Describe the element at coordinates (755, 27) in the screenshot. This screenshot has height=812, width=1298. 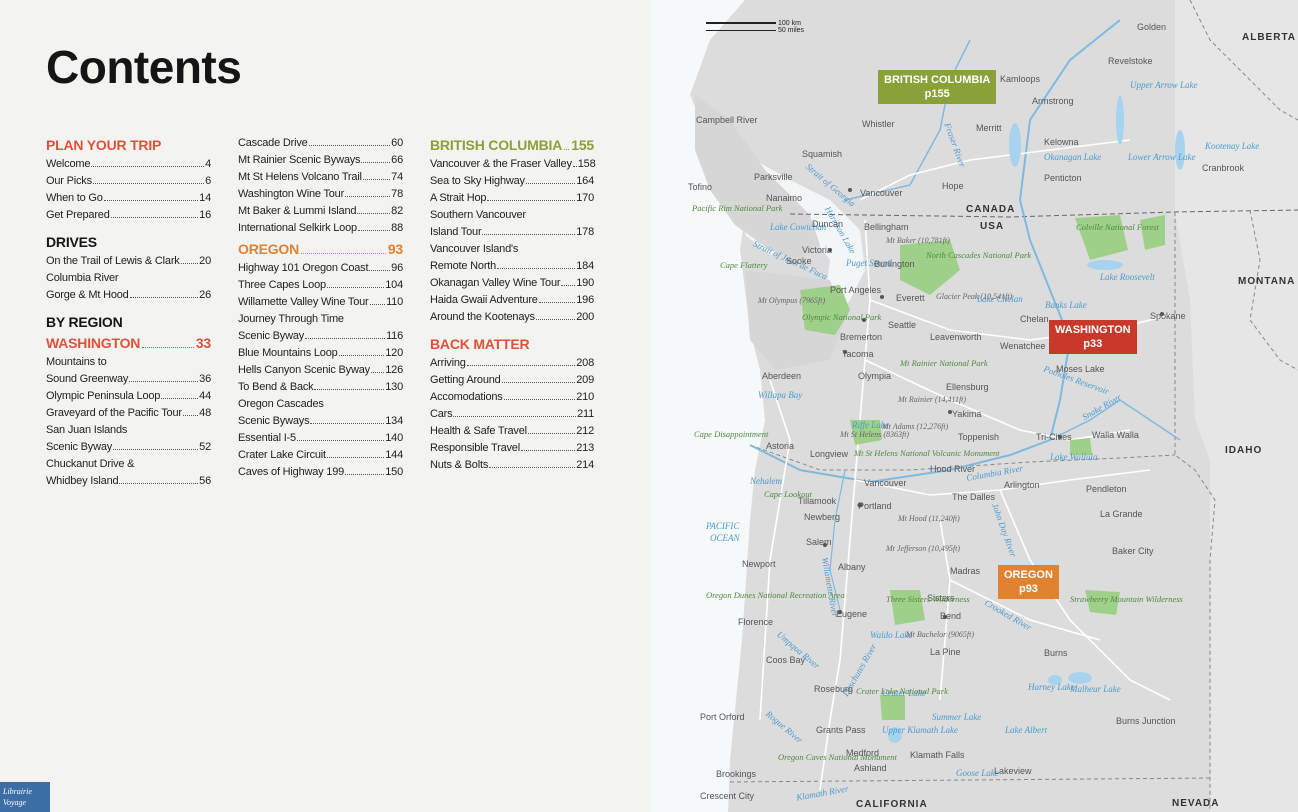
I see `map-scale: 100 km 50 miles` at that location.